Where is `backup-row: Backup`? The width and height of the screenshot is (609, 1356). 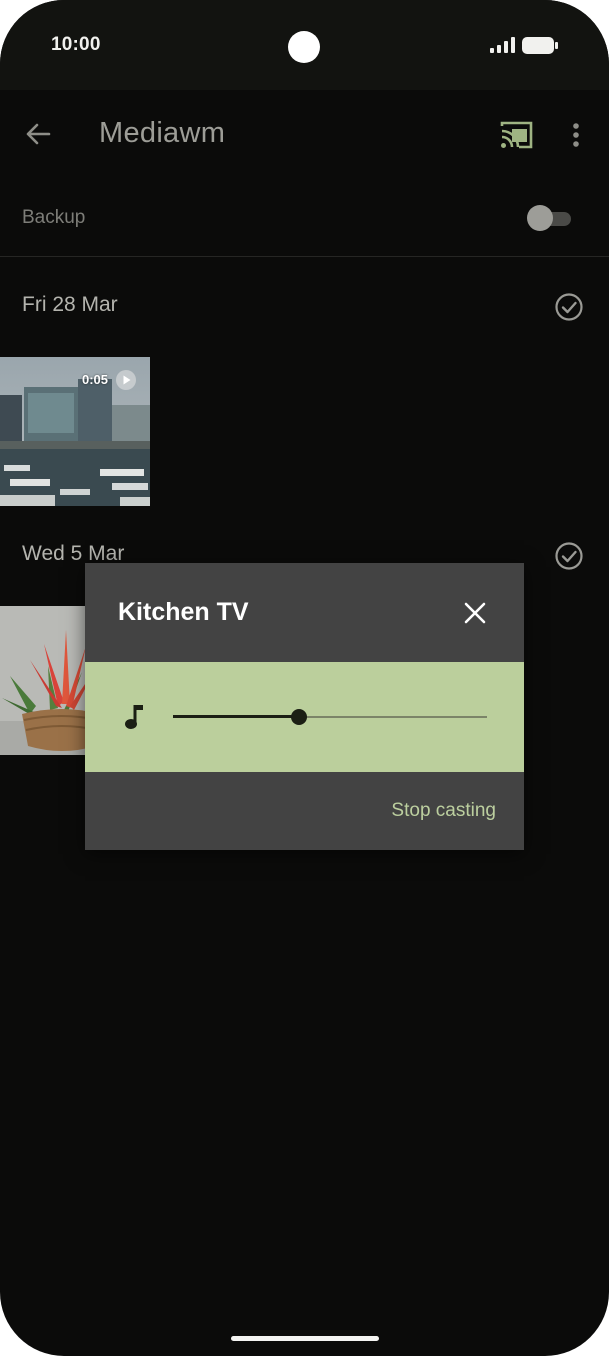 backup-row: Backup is located at coordinates (304, 218).